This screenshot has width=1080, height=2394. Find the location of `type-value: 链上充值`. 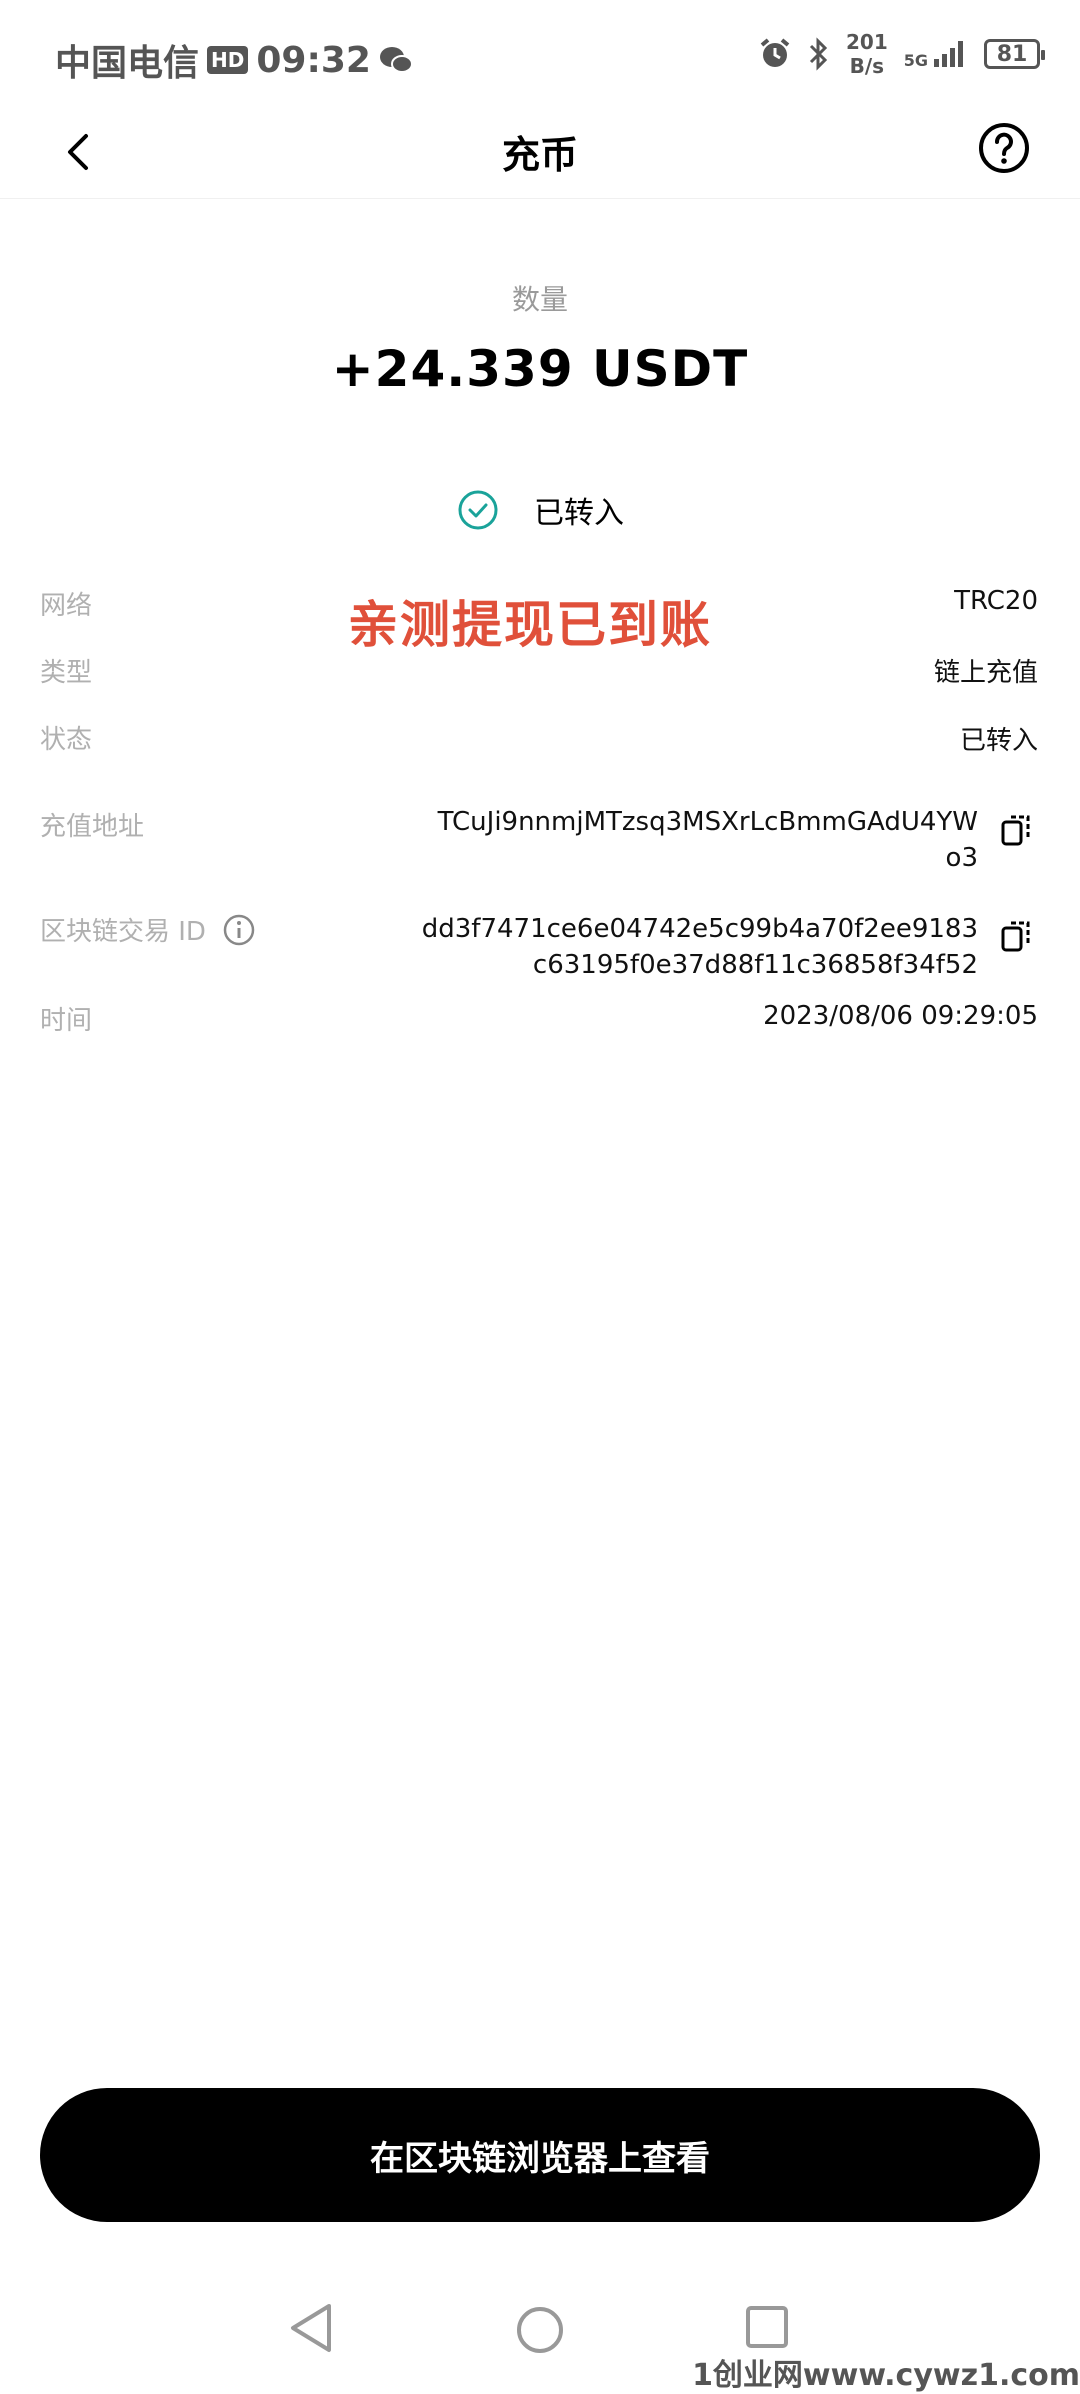

type-value: 链上充值 is located at coordinates (985, 673).